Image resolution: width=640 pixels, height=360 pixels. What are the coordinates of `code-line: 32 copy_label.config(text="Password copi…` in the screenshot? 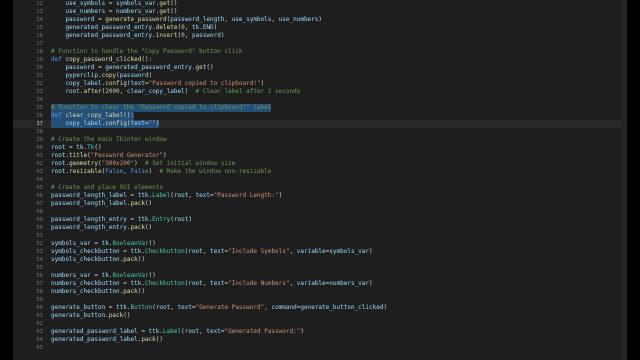 It's located at (320, 84).